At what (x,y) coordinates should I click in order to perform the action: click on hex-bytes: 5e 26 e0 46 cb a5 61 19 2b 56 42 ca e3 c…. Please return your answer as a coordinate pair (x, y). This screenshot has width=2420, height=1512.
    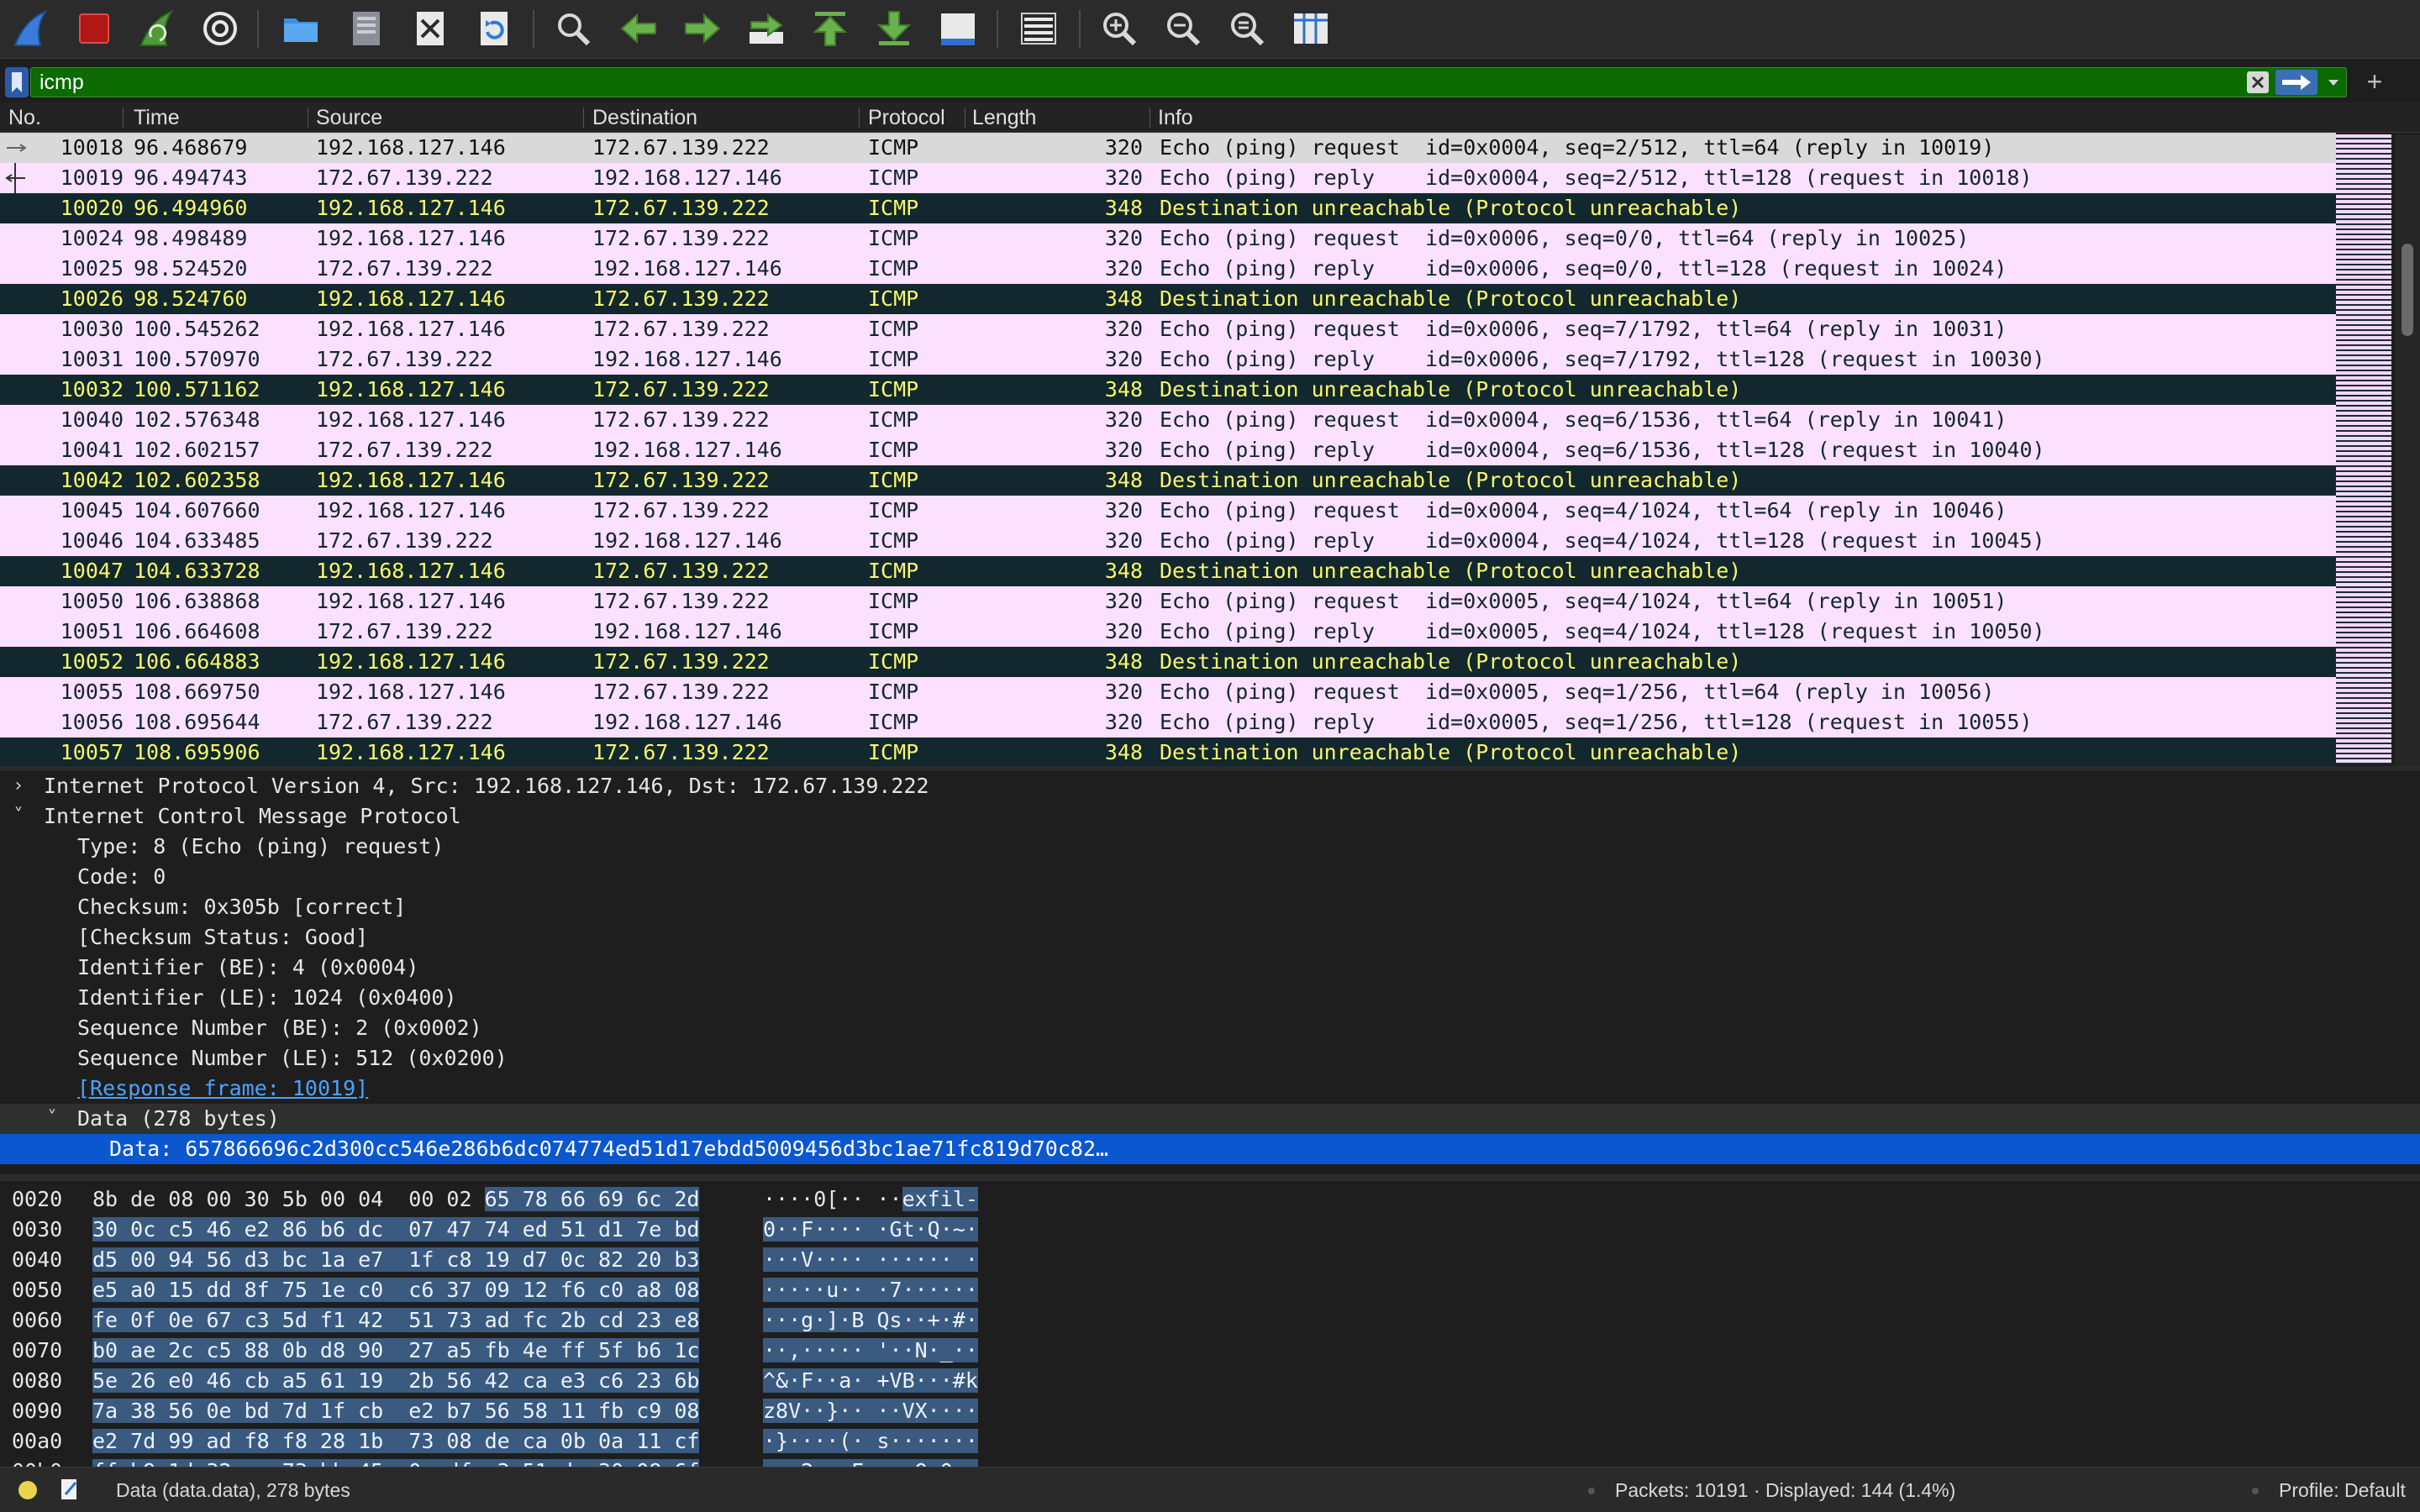
    Looking at the image, I should click on (396, 1381).